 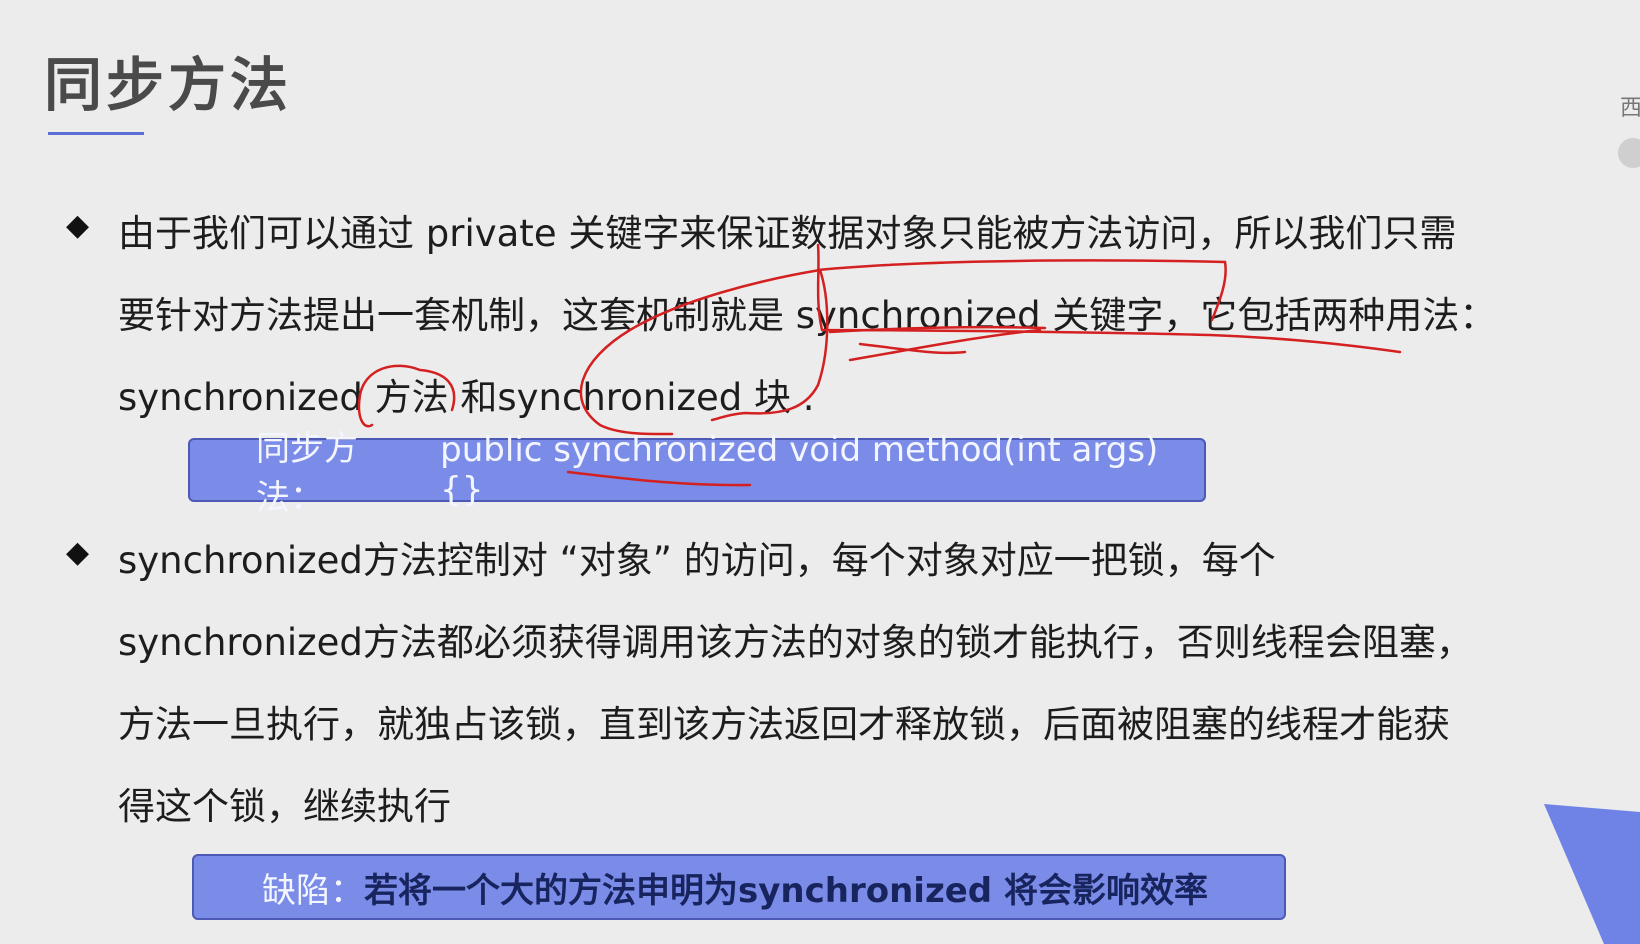 What do you see at coordinates (168, 85) in the screenshot?
I see `slide-title: 同步方法` at bounding box center [168, 85].